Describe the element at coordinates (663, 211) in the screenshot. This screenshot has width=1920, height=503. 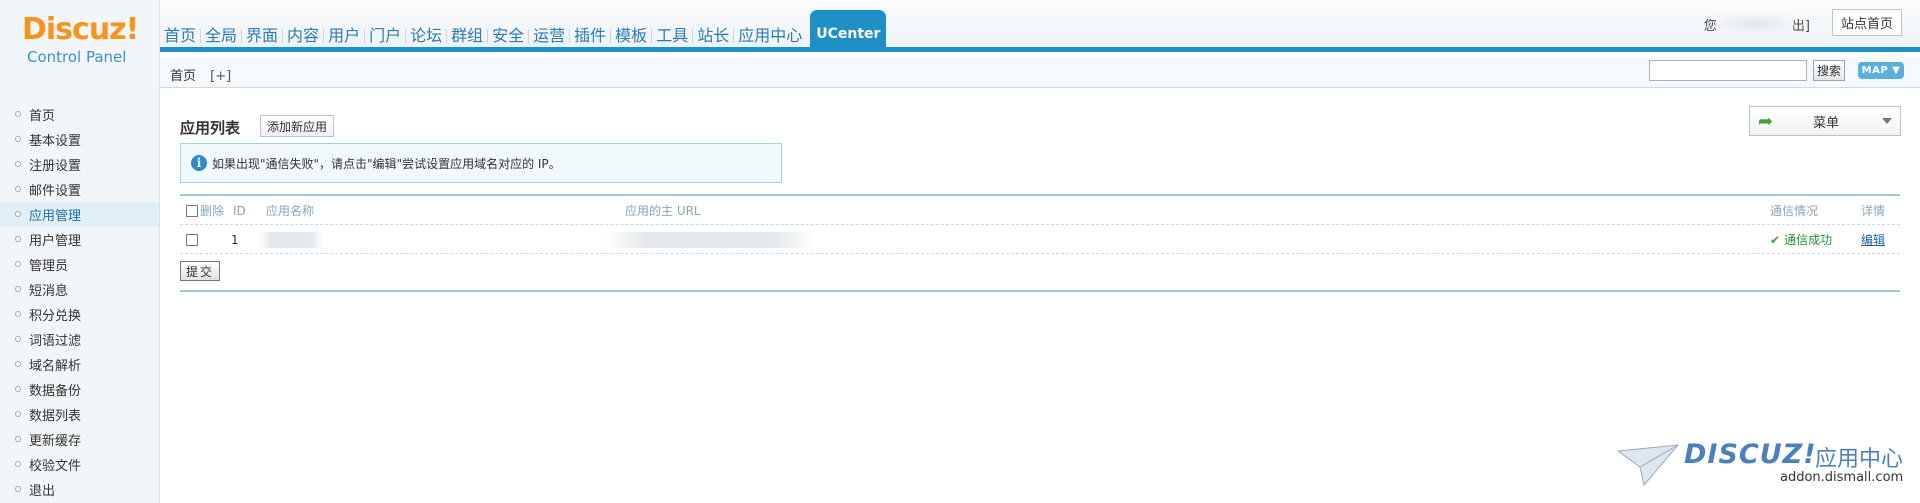
I see `header-url: 应用的主 URL` at that location.